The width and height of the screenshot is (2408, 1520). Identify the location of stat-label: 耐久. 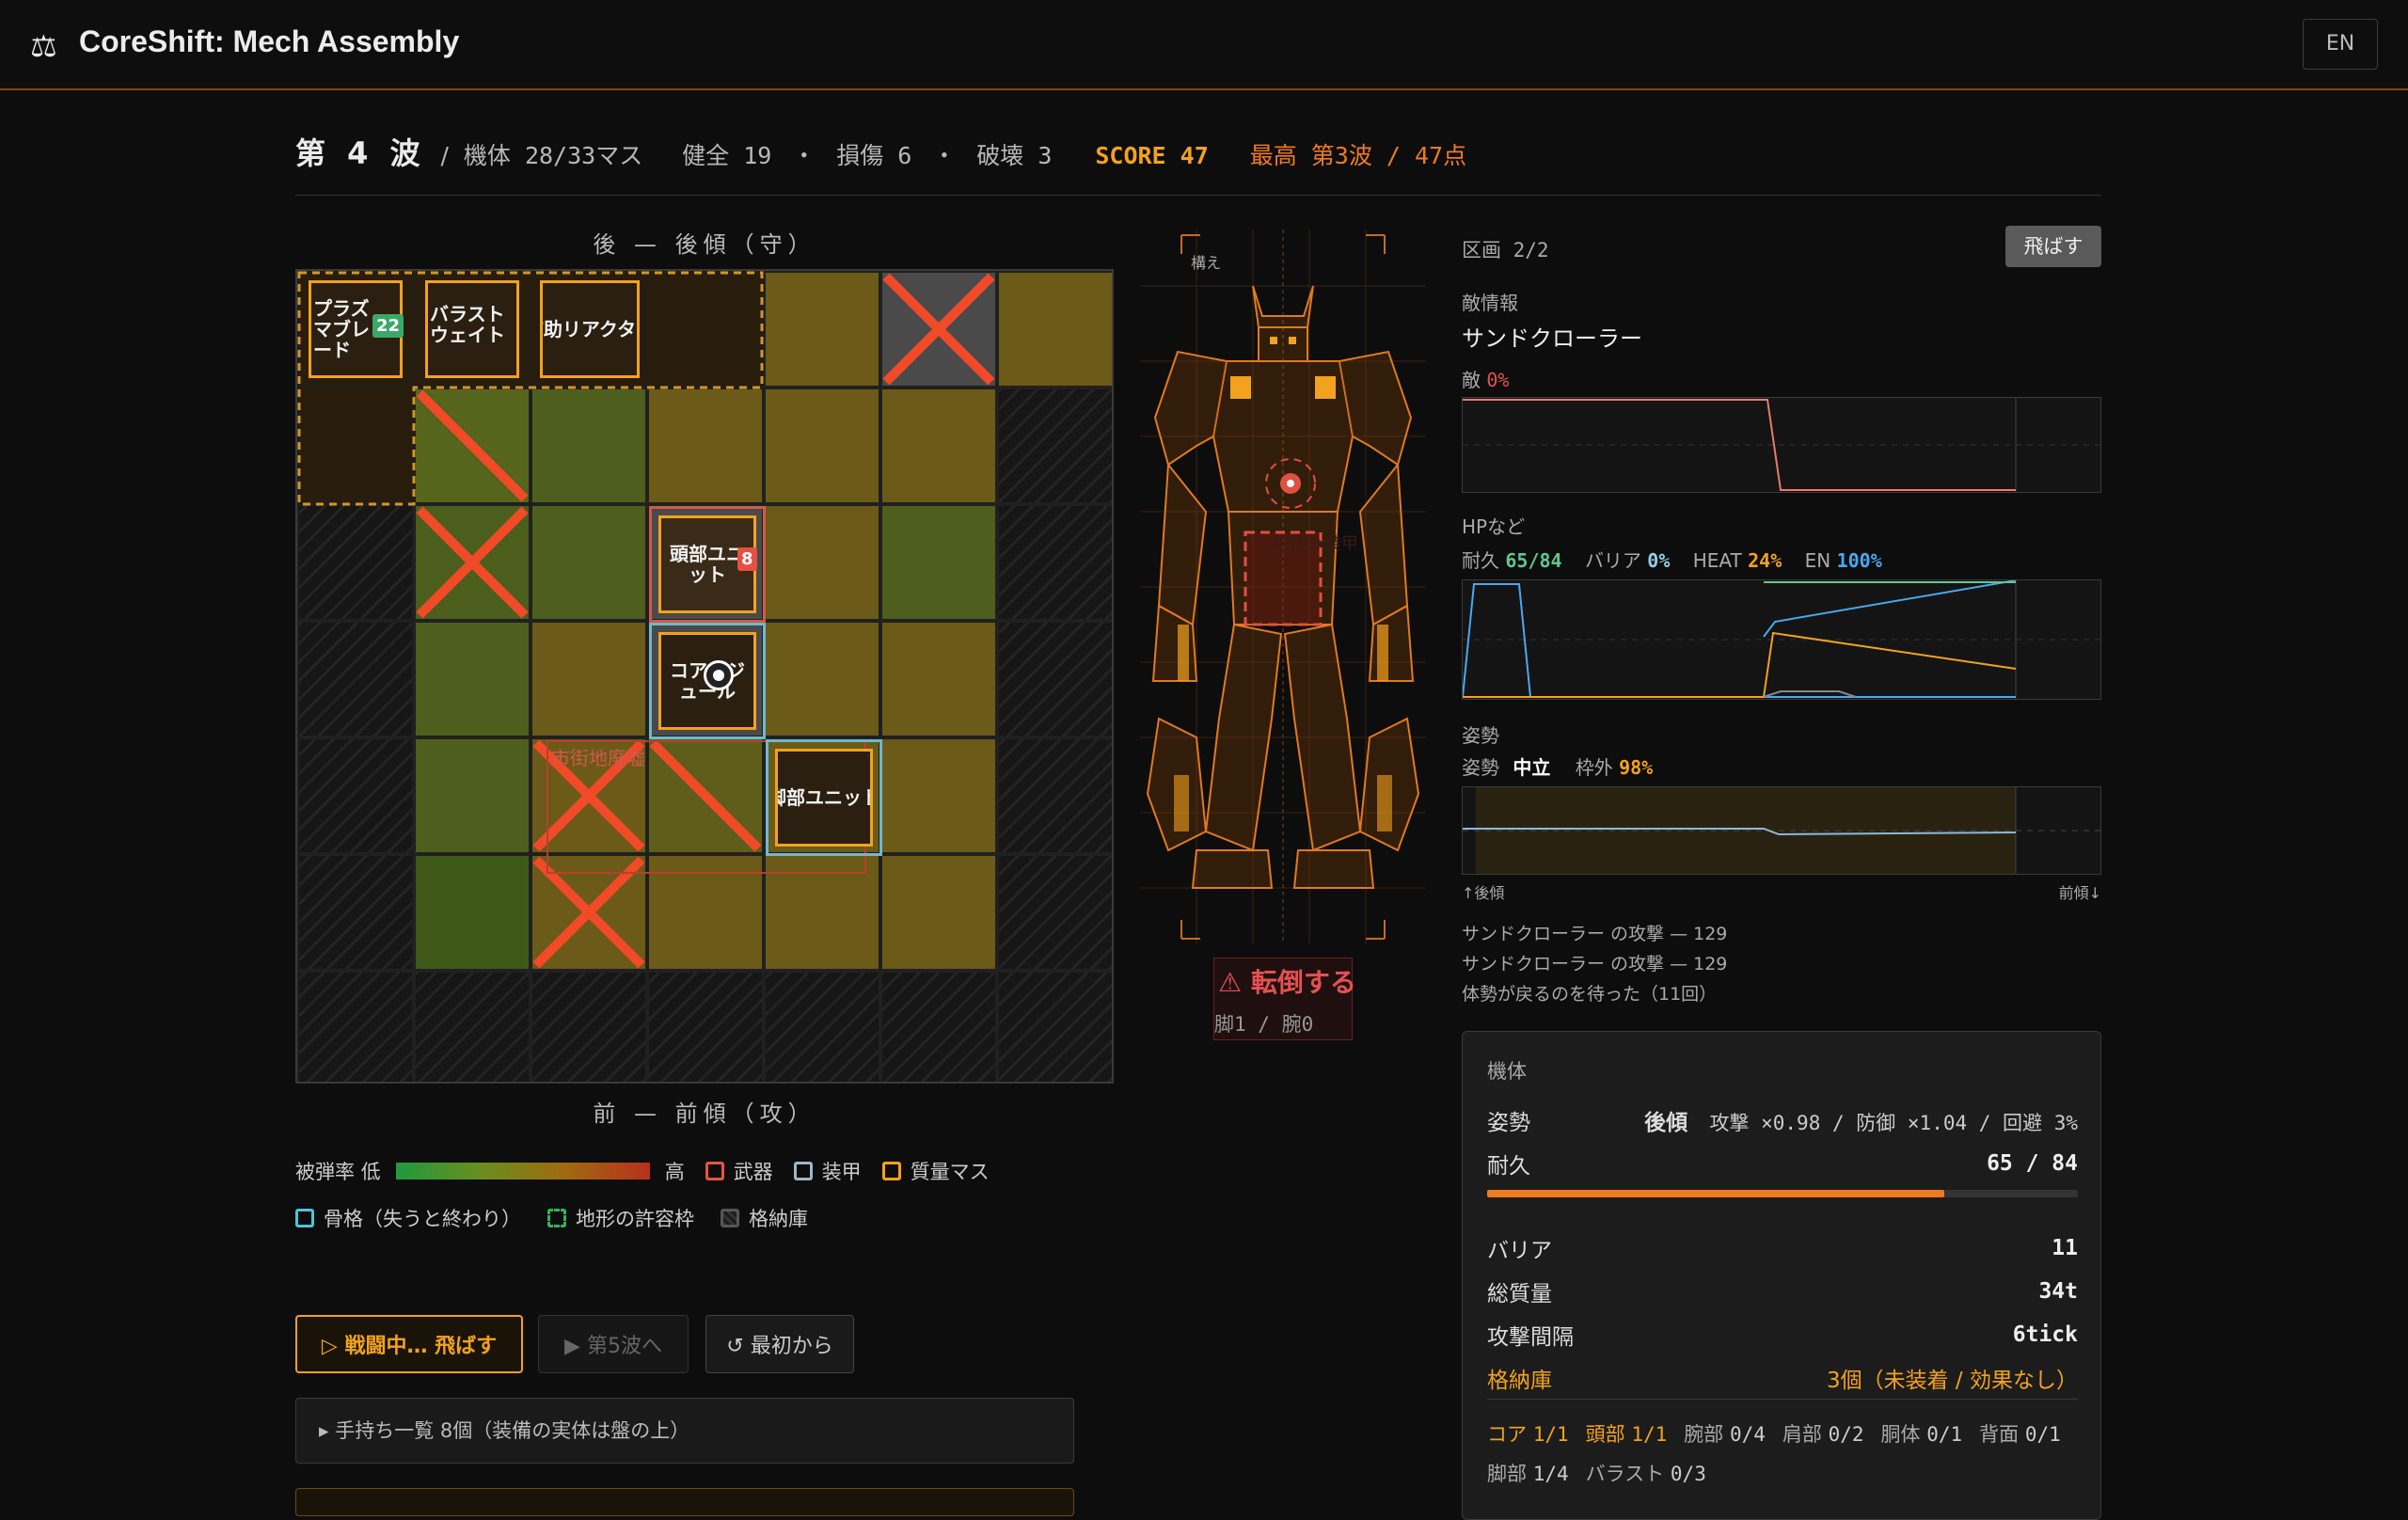
(1509, 1166).